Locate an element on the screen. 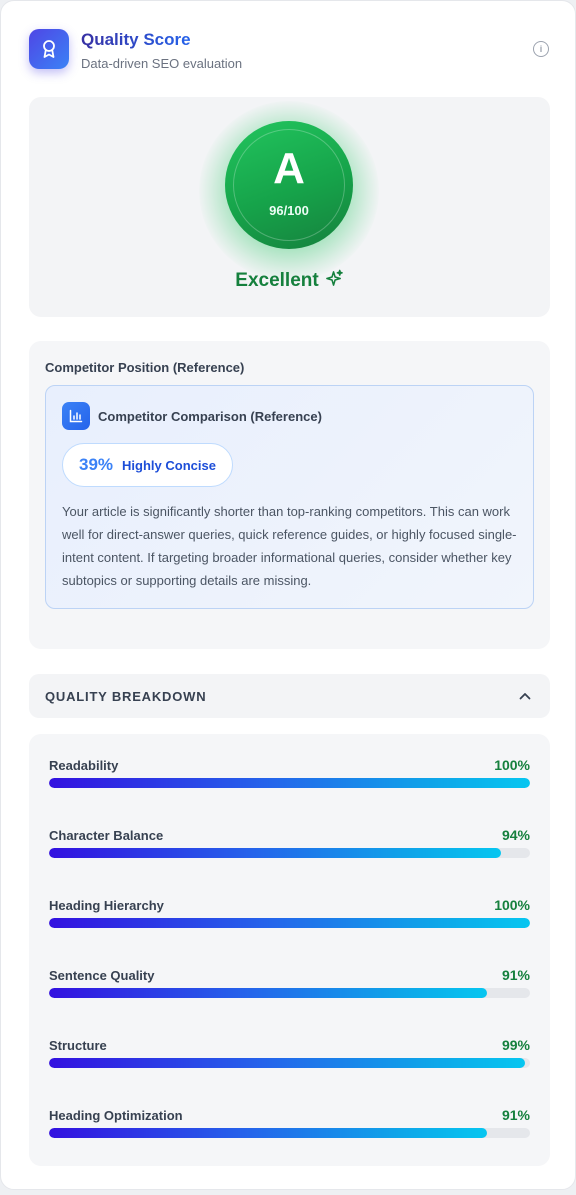 This screenshot has width=576, height=1195. grade-letter: A is located at coordinates (289, 168).